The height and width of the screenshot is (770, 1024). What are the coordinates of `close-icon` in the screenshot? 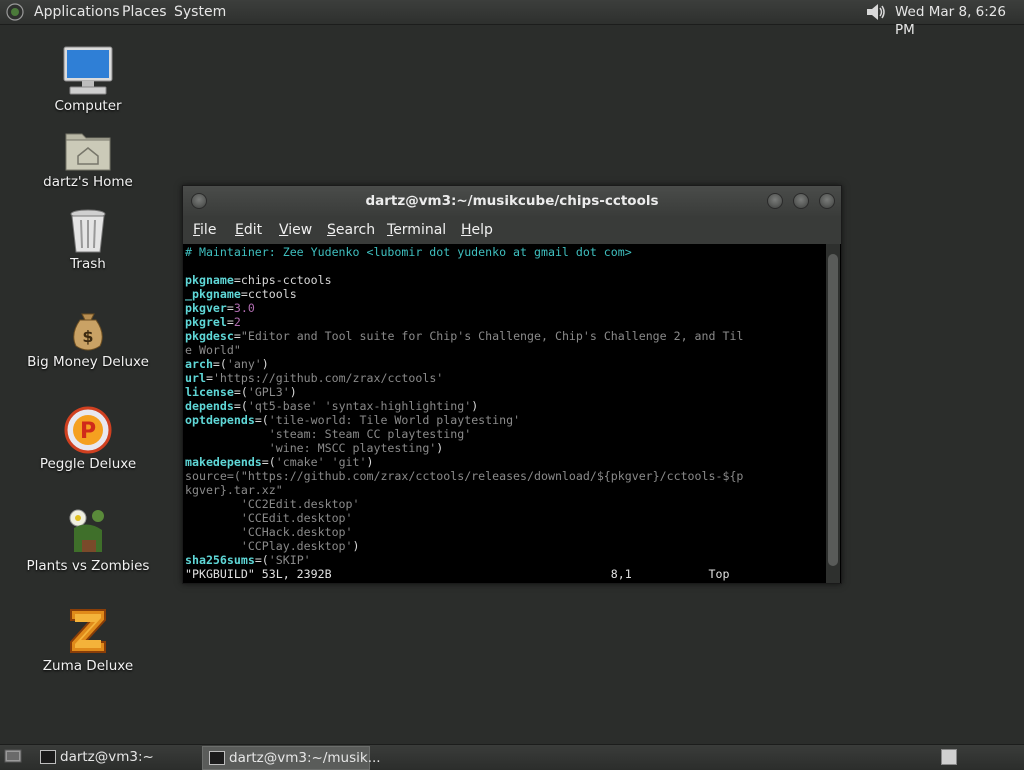 It's located at (827, 201).